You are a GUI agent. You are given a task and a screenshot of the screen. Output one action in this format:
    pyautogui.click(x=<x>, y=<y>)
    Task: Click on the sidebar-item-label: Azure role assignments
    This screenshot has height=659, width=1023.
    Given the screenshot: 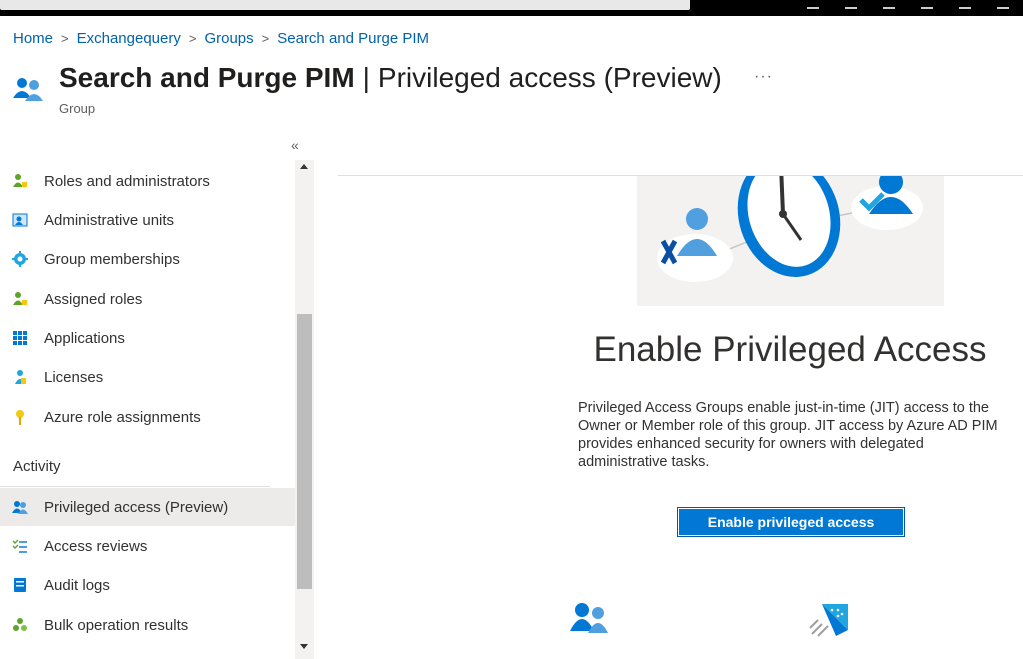 What is the action you would take?
    pyautogui.click(x=122, y=417)
    